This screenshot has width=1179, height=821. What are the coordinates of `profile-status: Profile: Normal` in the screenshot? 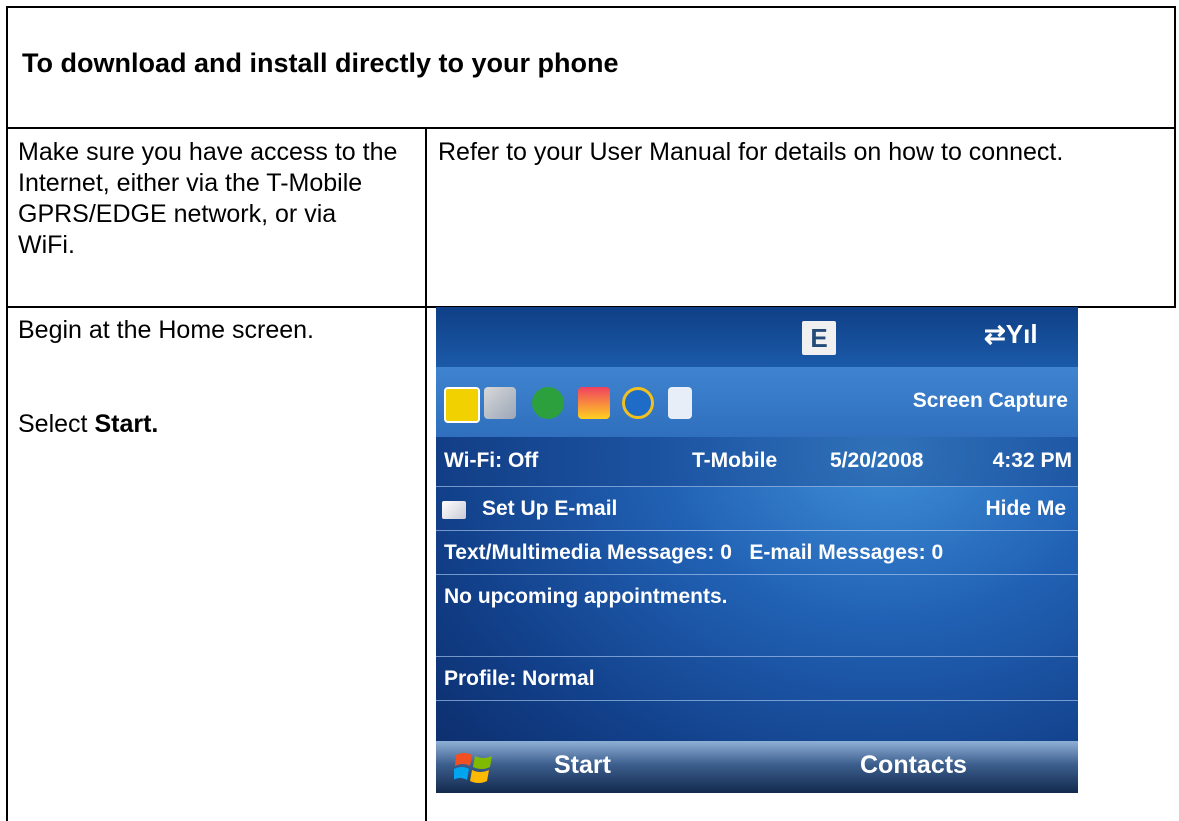 It's located at (519, 678).